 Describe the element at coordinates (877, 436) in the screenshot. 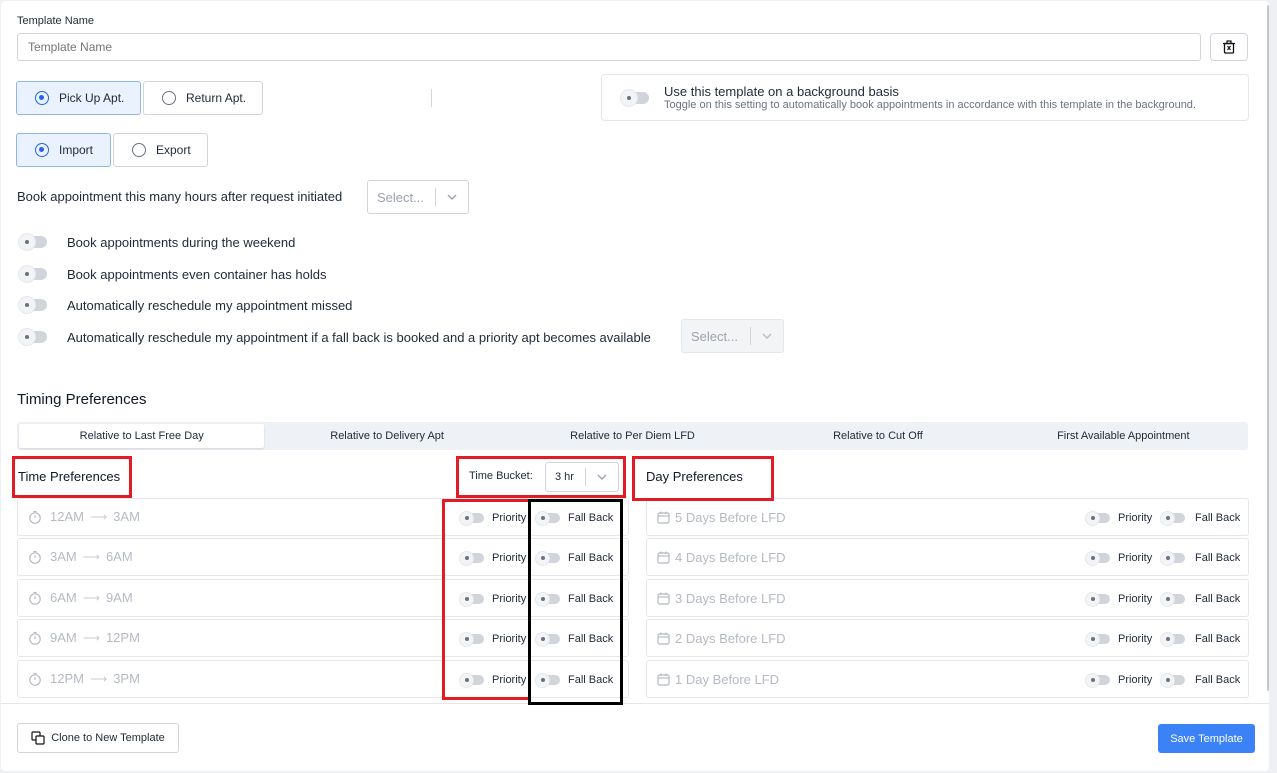

I see `tab-relative-cut-off: Relative to Cut Off` at that location.